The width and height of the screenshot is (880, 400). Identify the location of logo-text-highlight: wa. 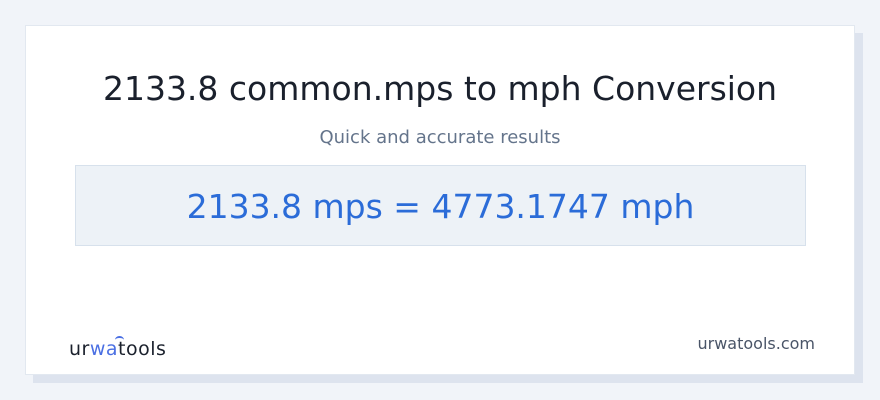
(104, 349).